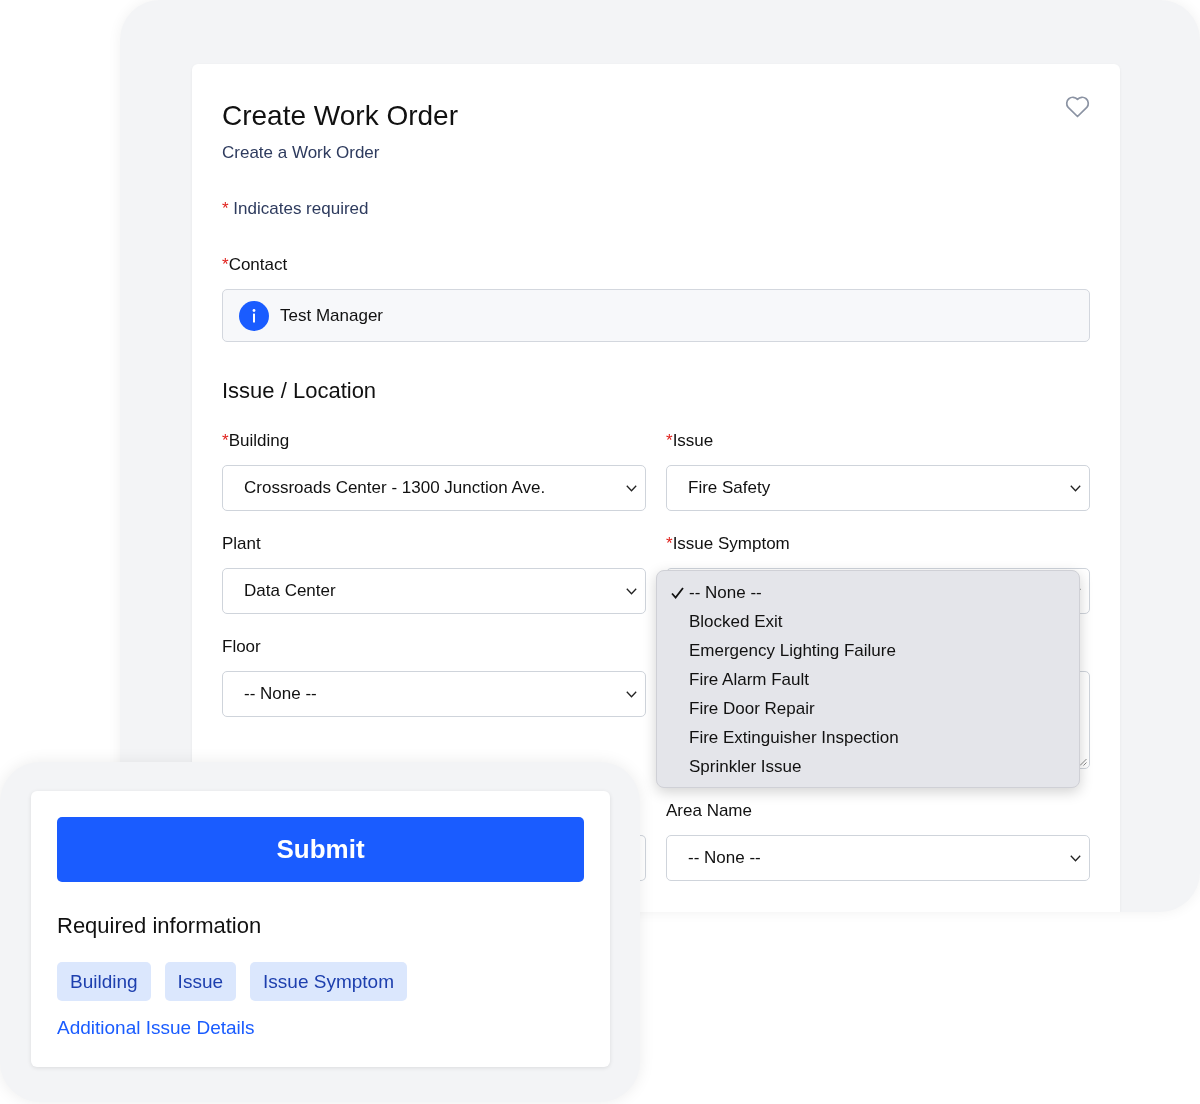  I want to click on menu-option: Sprinkler Issue, so click(868, 766).